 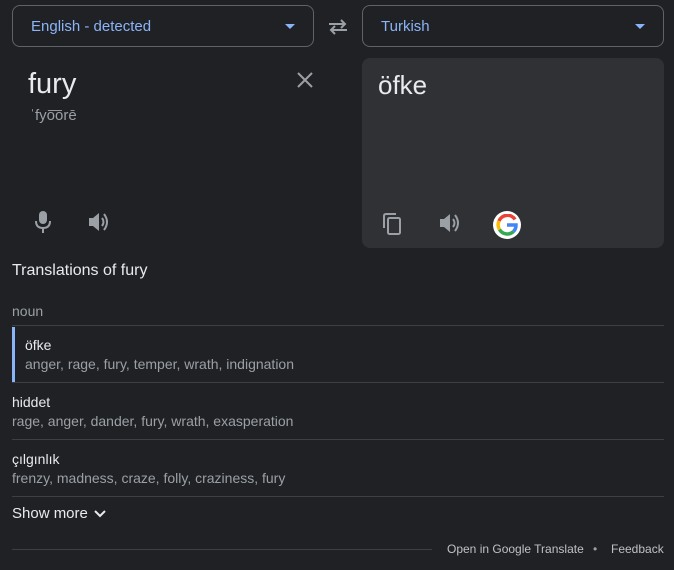 I want to click on google-logo-button, so click(x=507, y=225).